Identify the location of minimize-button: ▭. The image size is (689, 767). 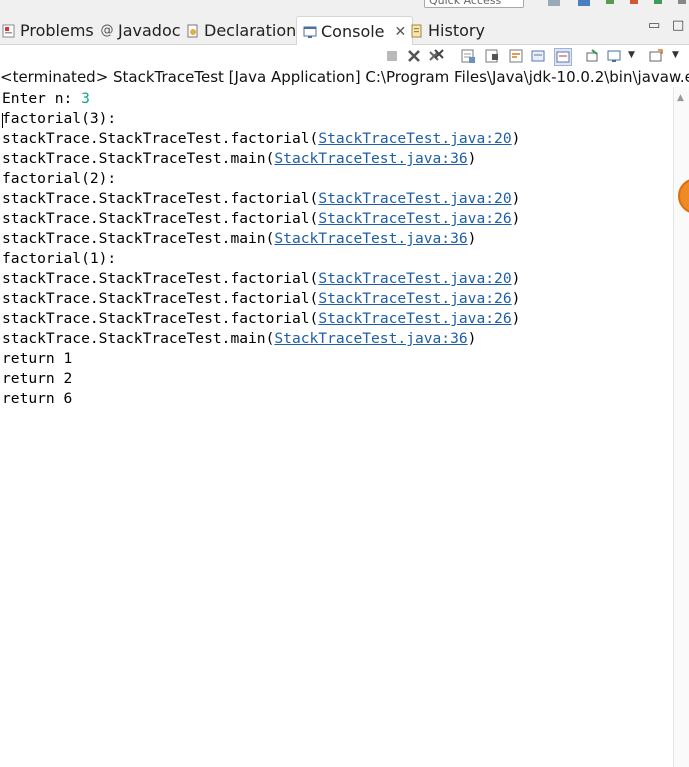
(654, 25).